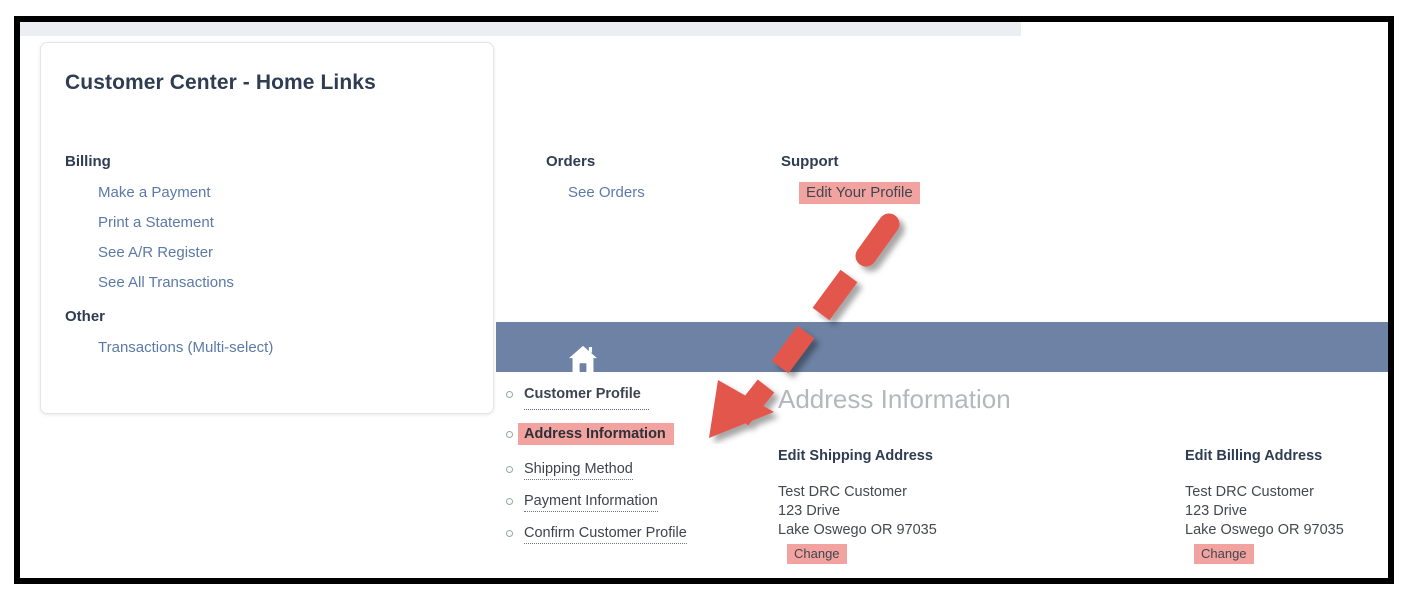  What do you see at coordinates (1264, 530) in the screenshot?
I see `billing-address-line: Lake Oswego OR 97035` at bounding box center [1264, 530].